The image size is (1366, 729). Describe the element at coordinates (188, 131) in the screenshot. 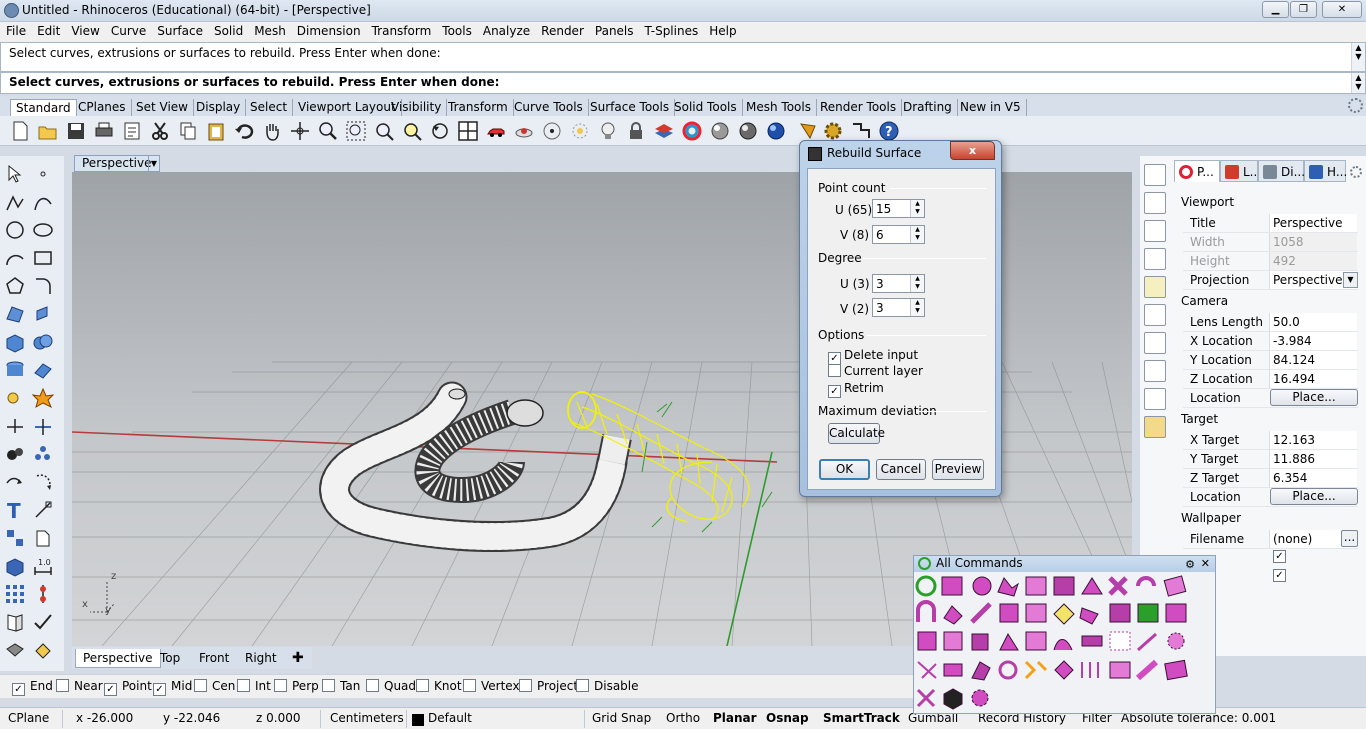

I see `copy-icon` at that location.